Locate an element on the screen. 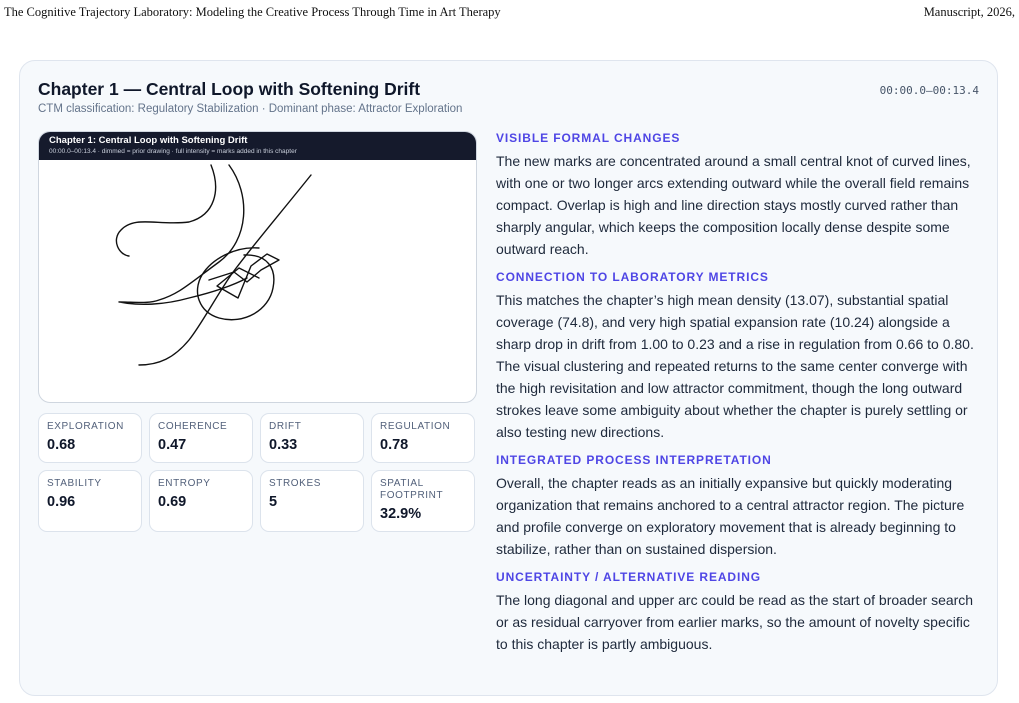 This screenshot has height=703, width=1019. stroke-long-diagonal is located at coordinates (225, 270).